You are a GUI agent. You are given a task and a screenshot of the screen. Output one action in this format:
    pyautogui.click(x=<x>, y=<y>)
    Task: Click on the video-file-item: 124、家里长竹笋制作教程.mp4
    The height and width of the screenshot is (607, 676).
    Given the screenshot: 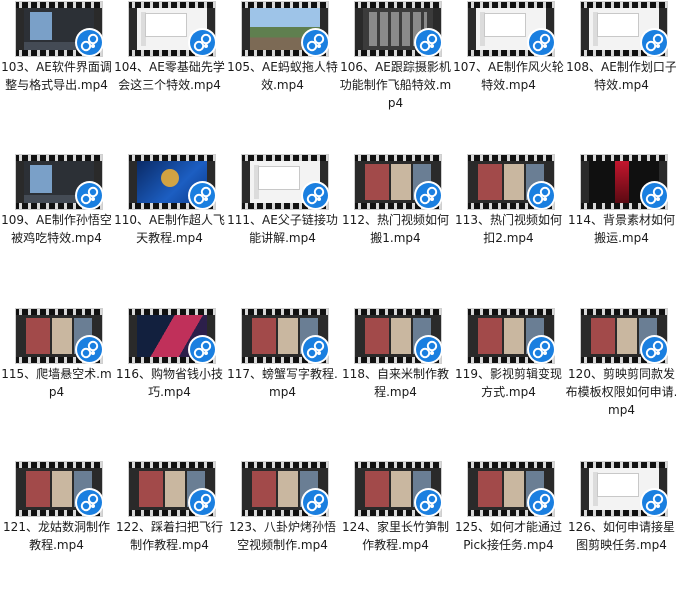 What is the action you would take?
    pyautogui.click(x=395, y=534)
    